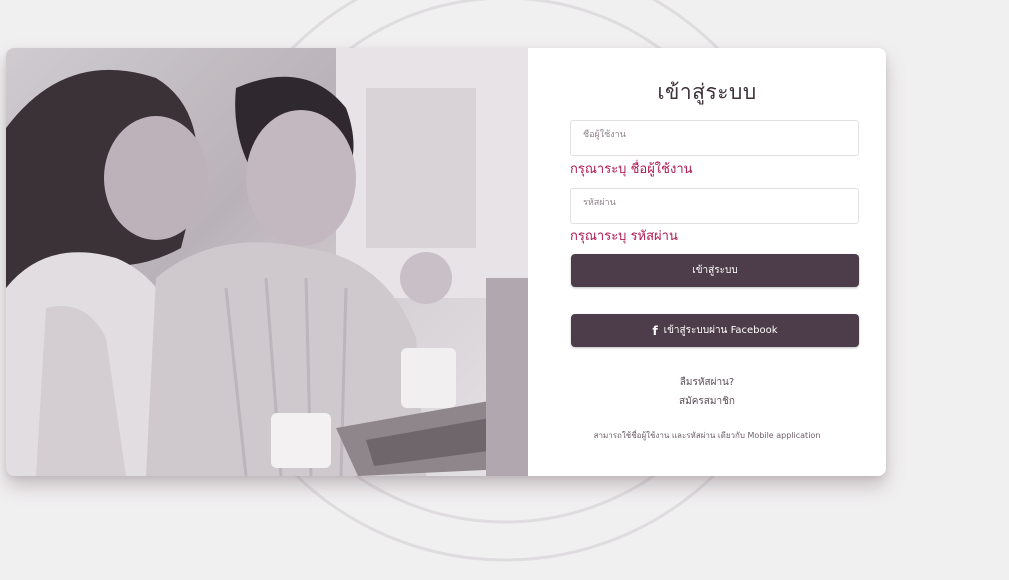  I want to click on password-error: กรุณาระบุ รหัสผ่าน, so click(624, 236).